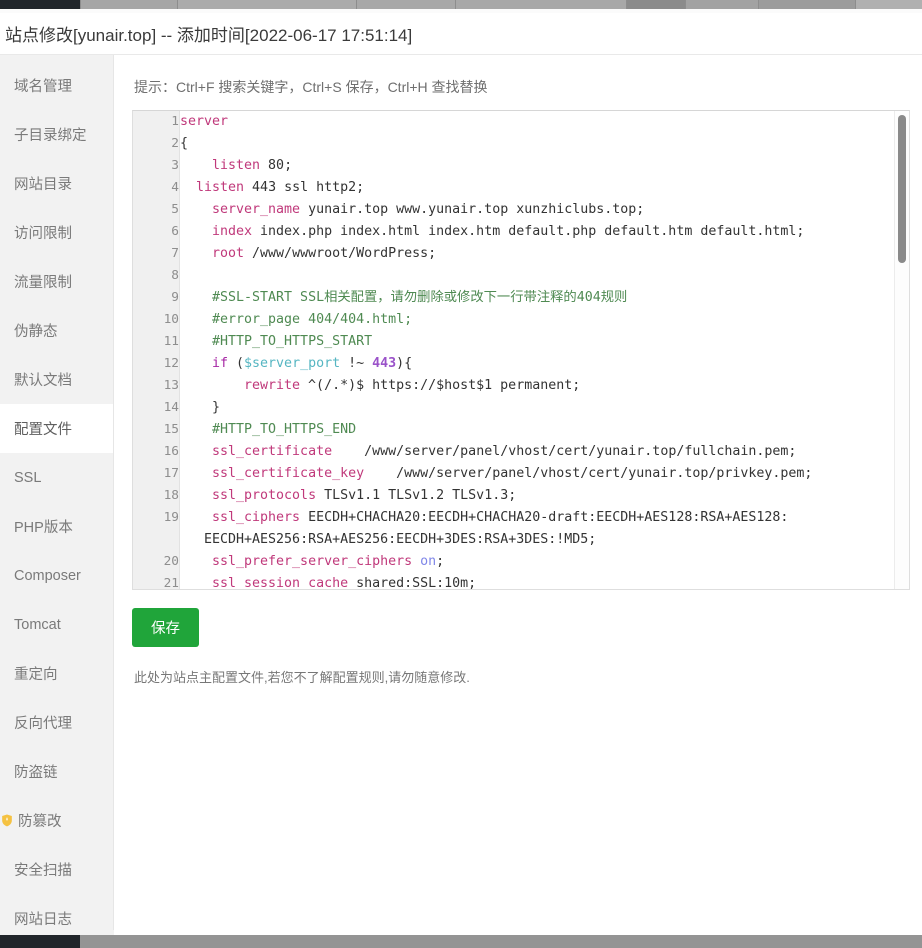 Image resolution: width=922 pixels, height=948 pixels. Describe the element at coordinates (56, 477) in the screenshot. I see `sidebar-item-9: SSL` at that location.